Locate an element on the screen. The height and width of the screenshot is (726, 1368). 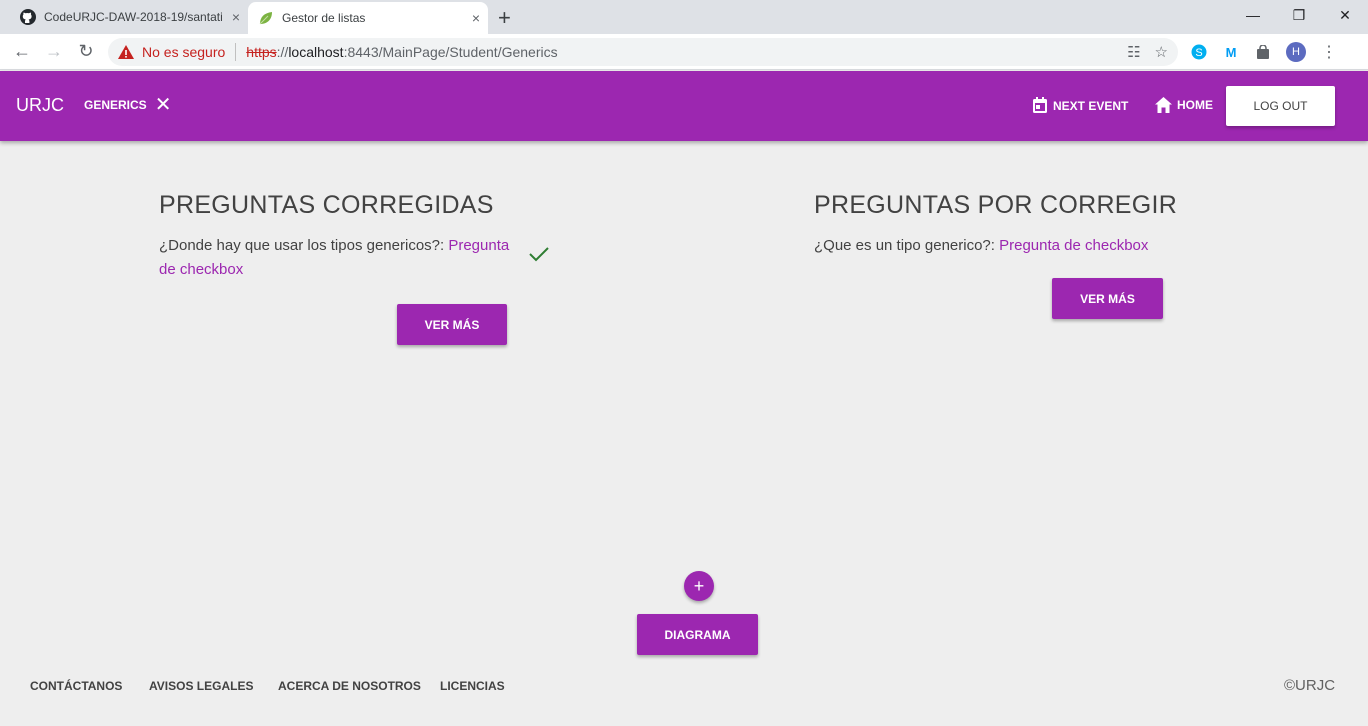
bookmark-star-icon: ☆ is located at coordinates (1161, 52).